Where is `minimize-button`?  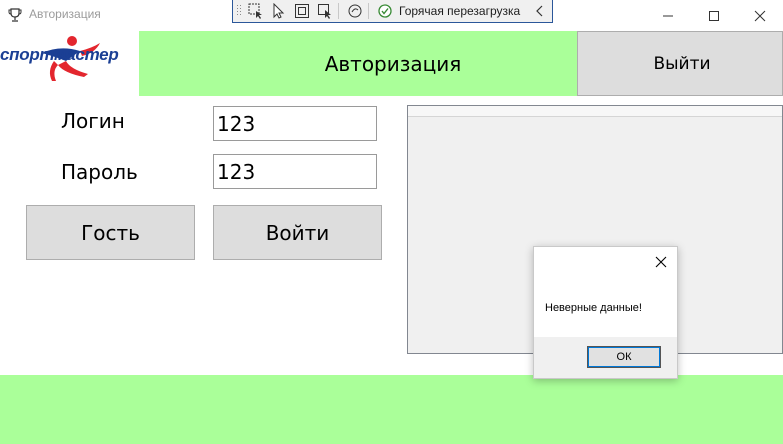
minimize-button is located at coordinates (668, 15).